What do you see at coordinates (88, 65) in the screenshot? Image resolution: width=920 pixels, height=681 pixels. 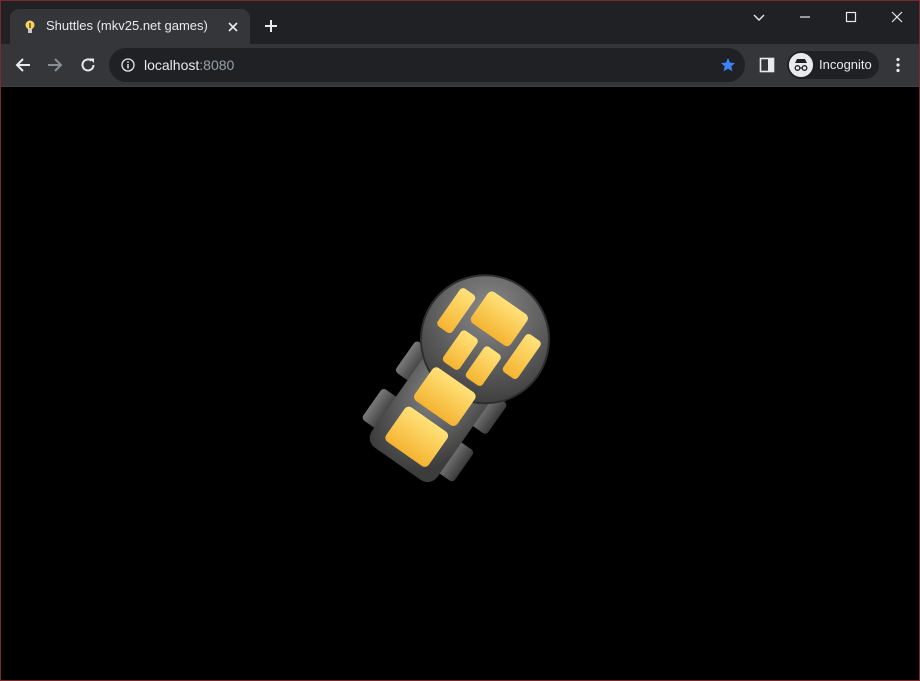 I see `reload-button` at bounding box center [88, 65].